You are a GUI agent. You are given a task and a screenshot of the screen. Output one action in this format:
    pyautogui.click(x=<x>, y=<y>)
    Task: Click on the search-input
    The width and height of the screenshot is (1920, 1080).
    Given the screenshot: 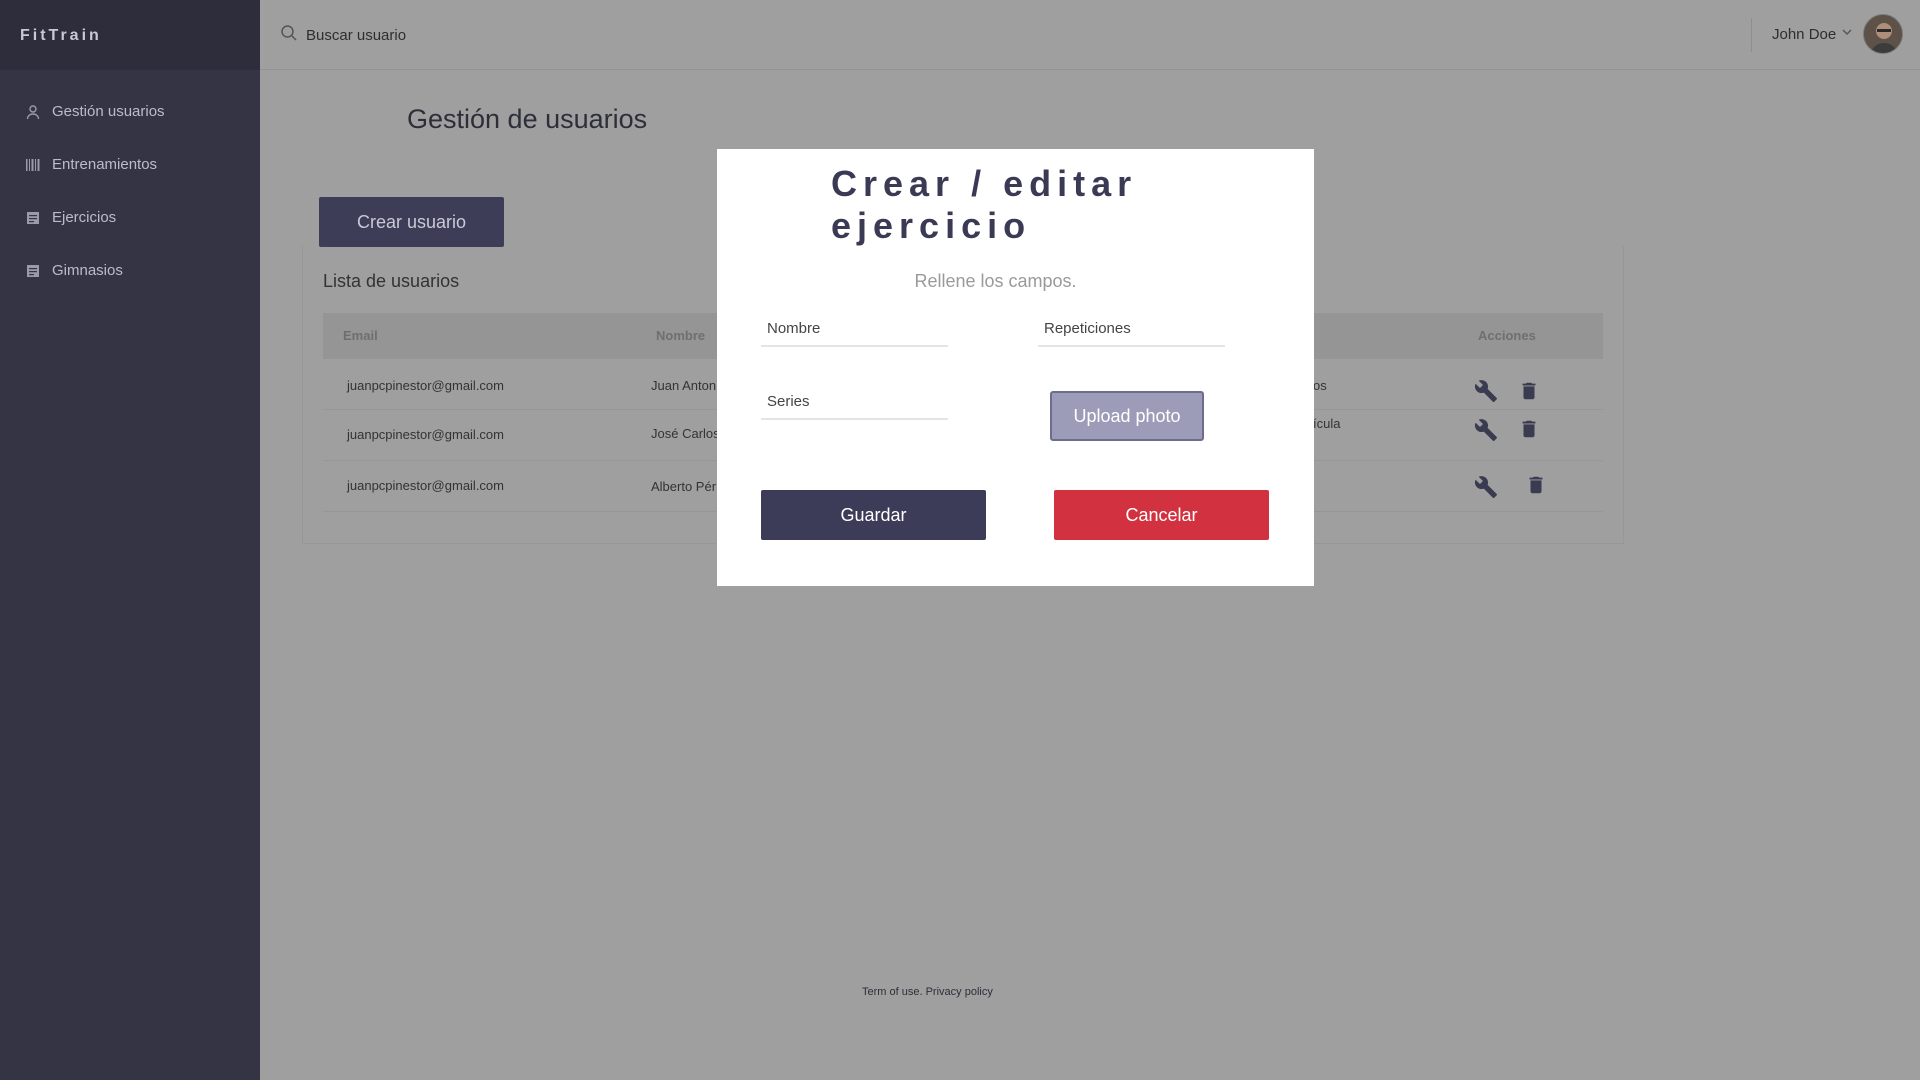 What is the action you would take?
    pyautogui.click(x=456, y=35)
    